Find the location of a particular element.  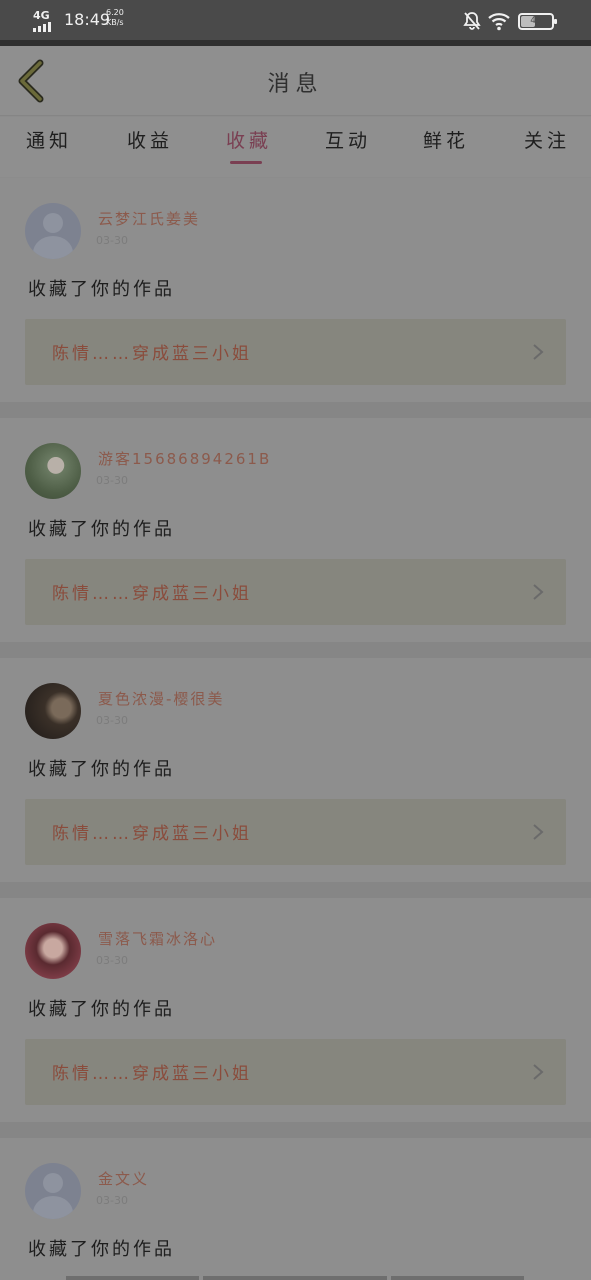

username: 夏色浓漫-樱很美 is located at coordinates (161, 698).